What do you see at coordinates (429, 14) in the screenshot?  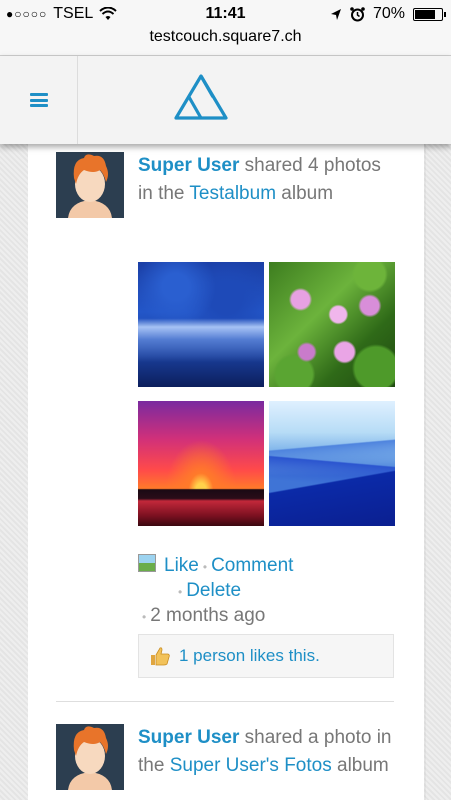 I see `battery-icon` at bounding box center [429, 14].